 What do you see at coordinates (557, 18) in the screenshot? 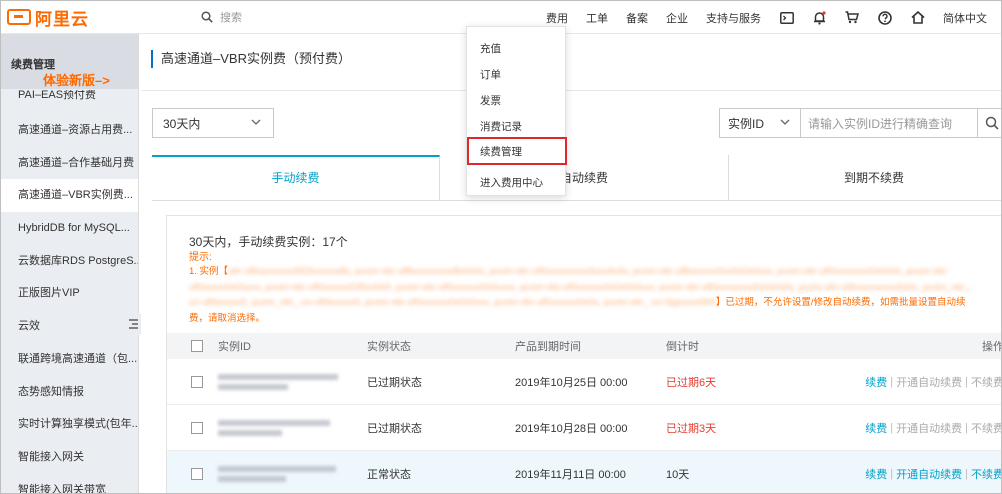
I see `nav-fees: 费用` at bounding box center [557, 18].